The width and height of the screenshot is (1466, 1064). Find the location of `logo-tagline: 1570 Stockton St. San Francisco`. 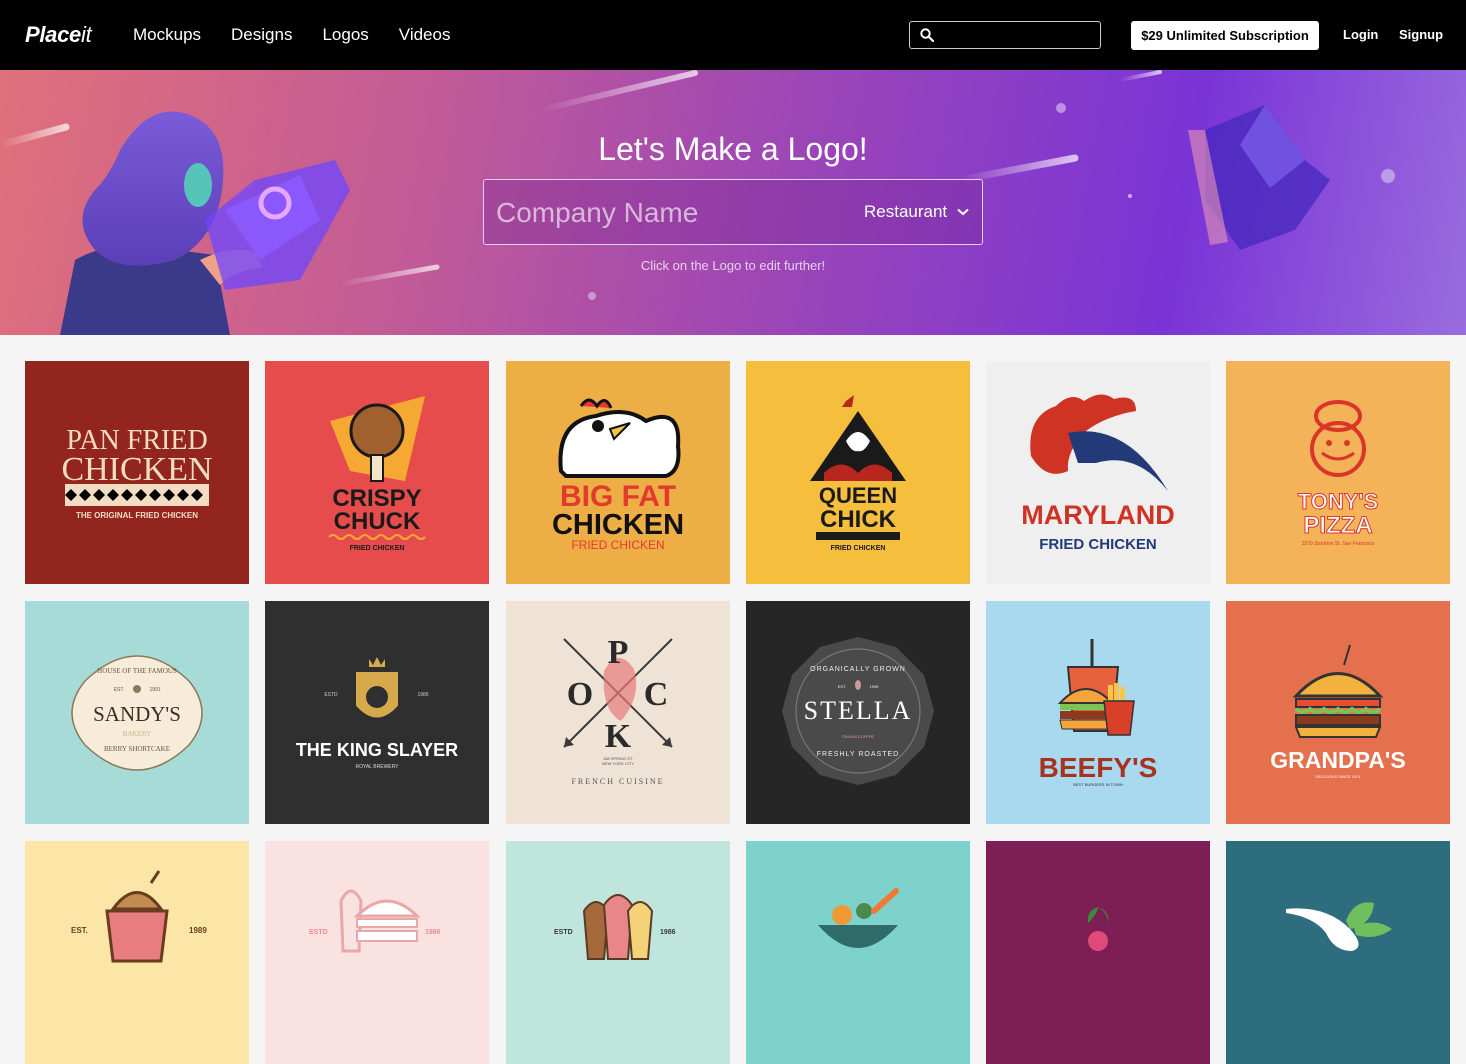

logo-tagline: 1570 Stockton St. San Francisco is located at coordinates (1338, 544).